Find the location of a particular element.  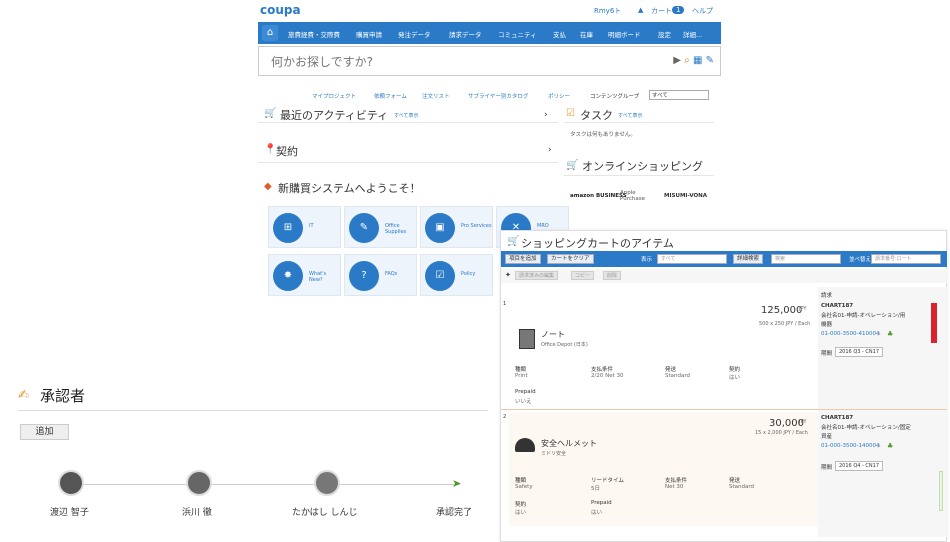

home-icon: ⌂ is located at coordinates (270, 33).